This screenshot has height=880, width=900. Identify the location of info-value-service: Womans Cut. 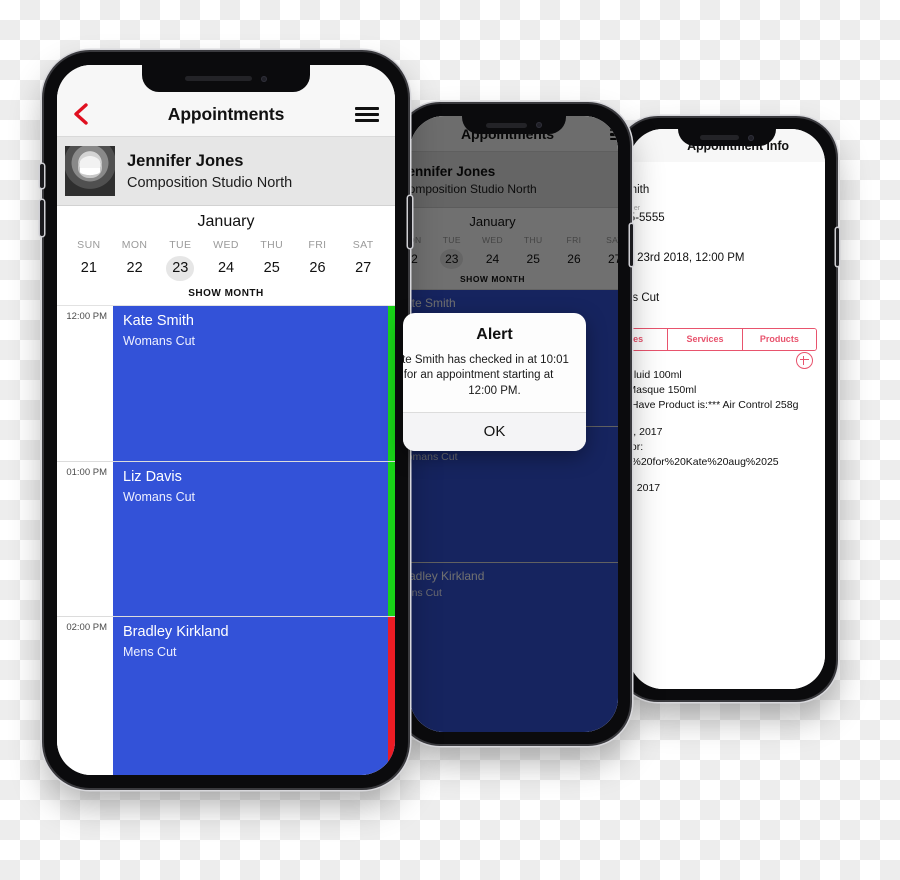
(644, 298).